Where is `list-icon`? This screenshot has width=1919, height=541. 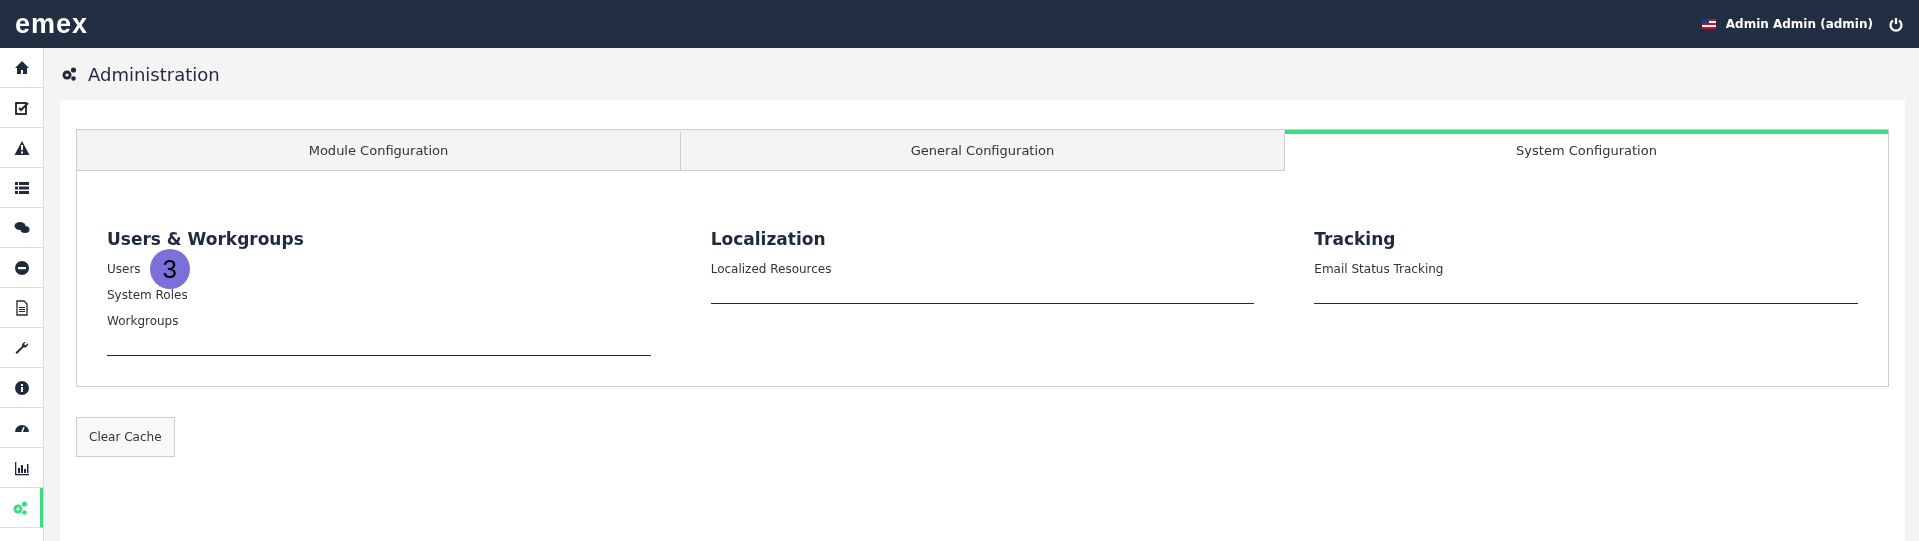 list-icon is located at coordinates (21, 187).